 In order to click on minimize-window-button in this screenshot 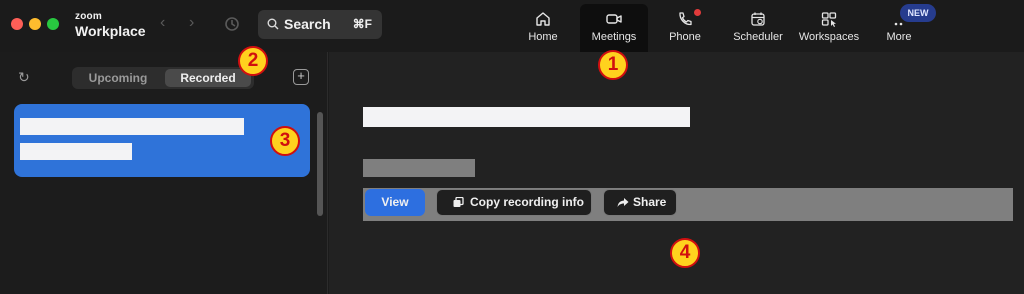, I will do `click(35, 24)`.